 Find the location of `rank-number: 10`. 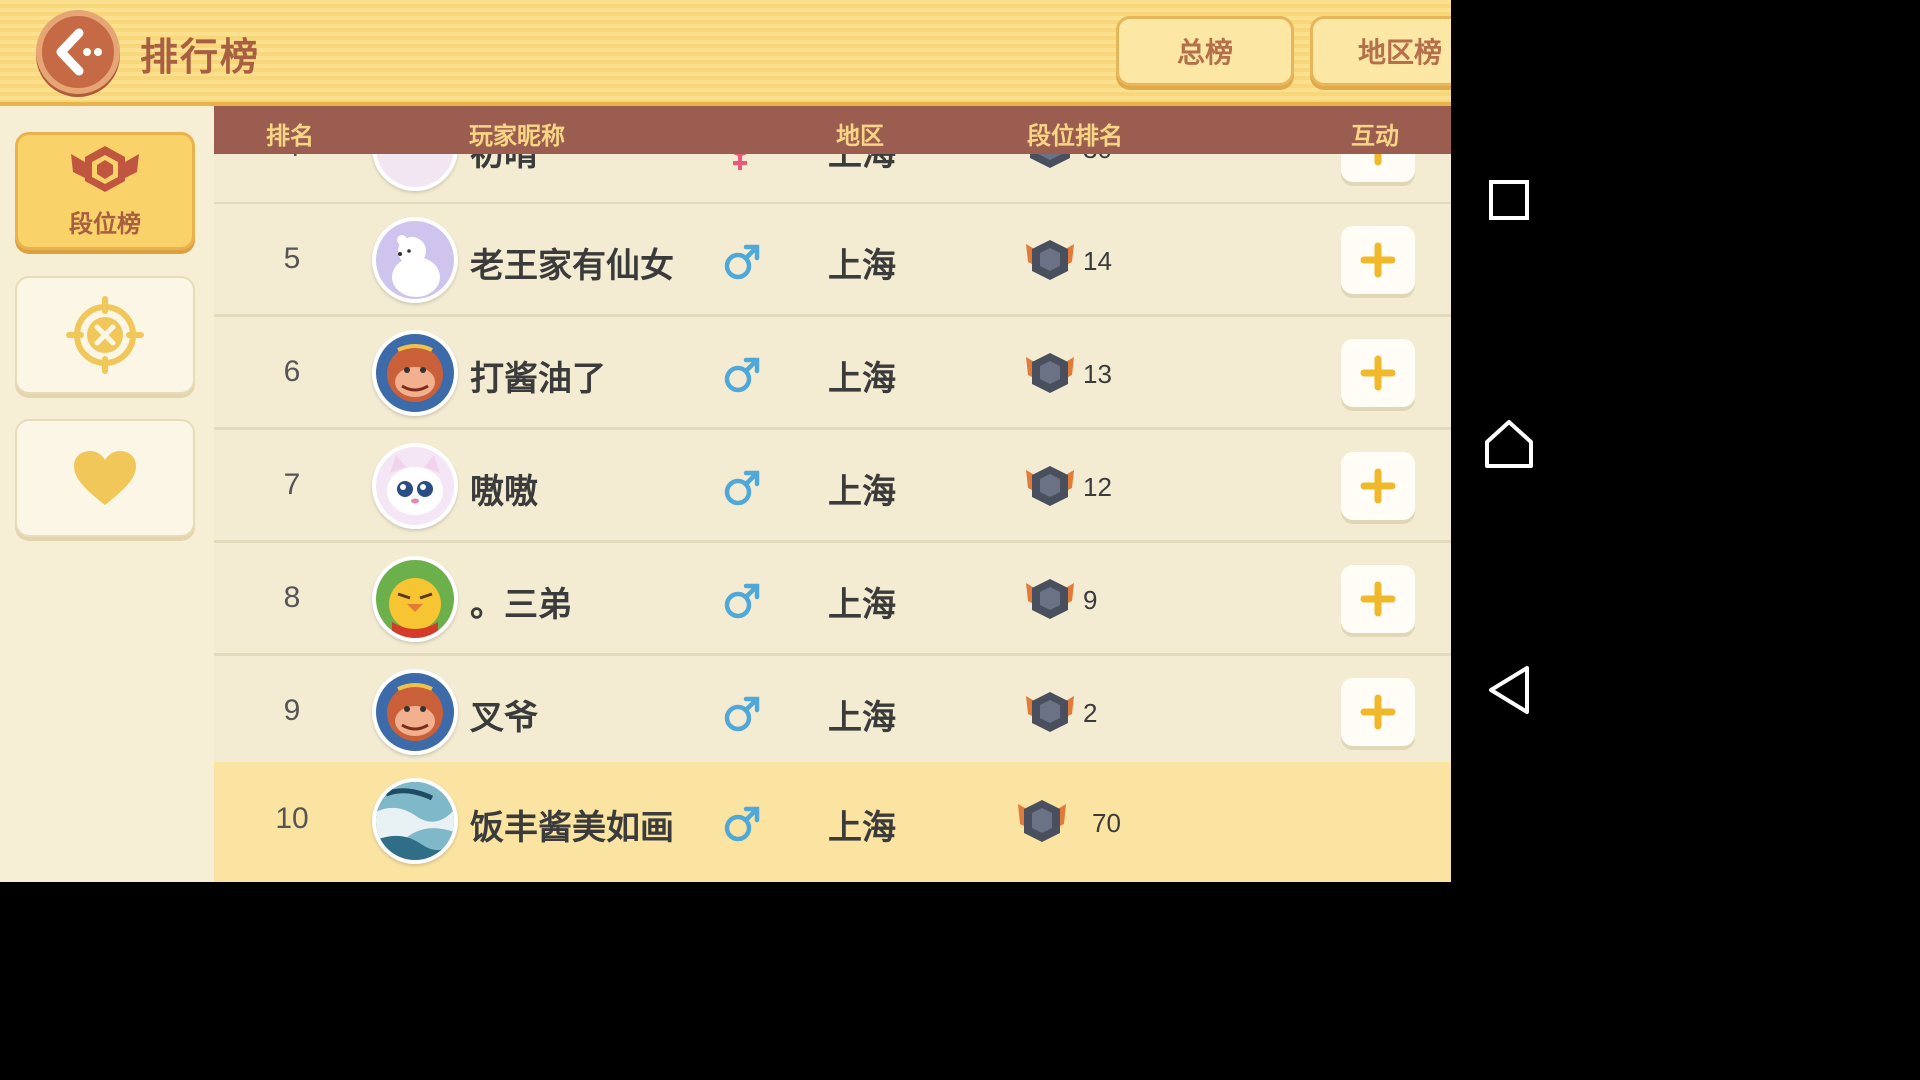

rank-number: 10 is located at coordinates (292, 818).